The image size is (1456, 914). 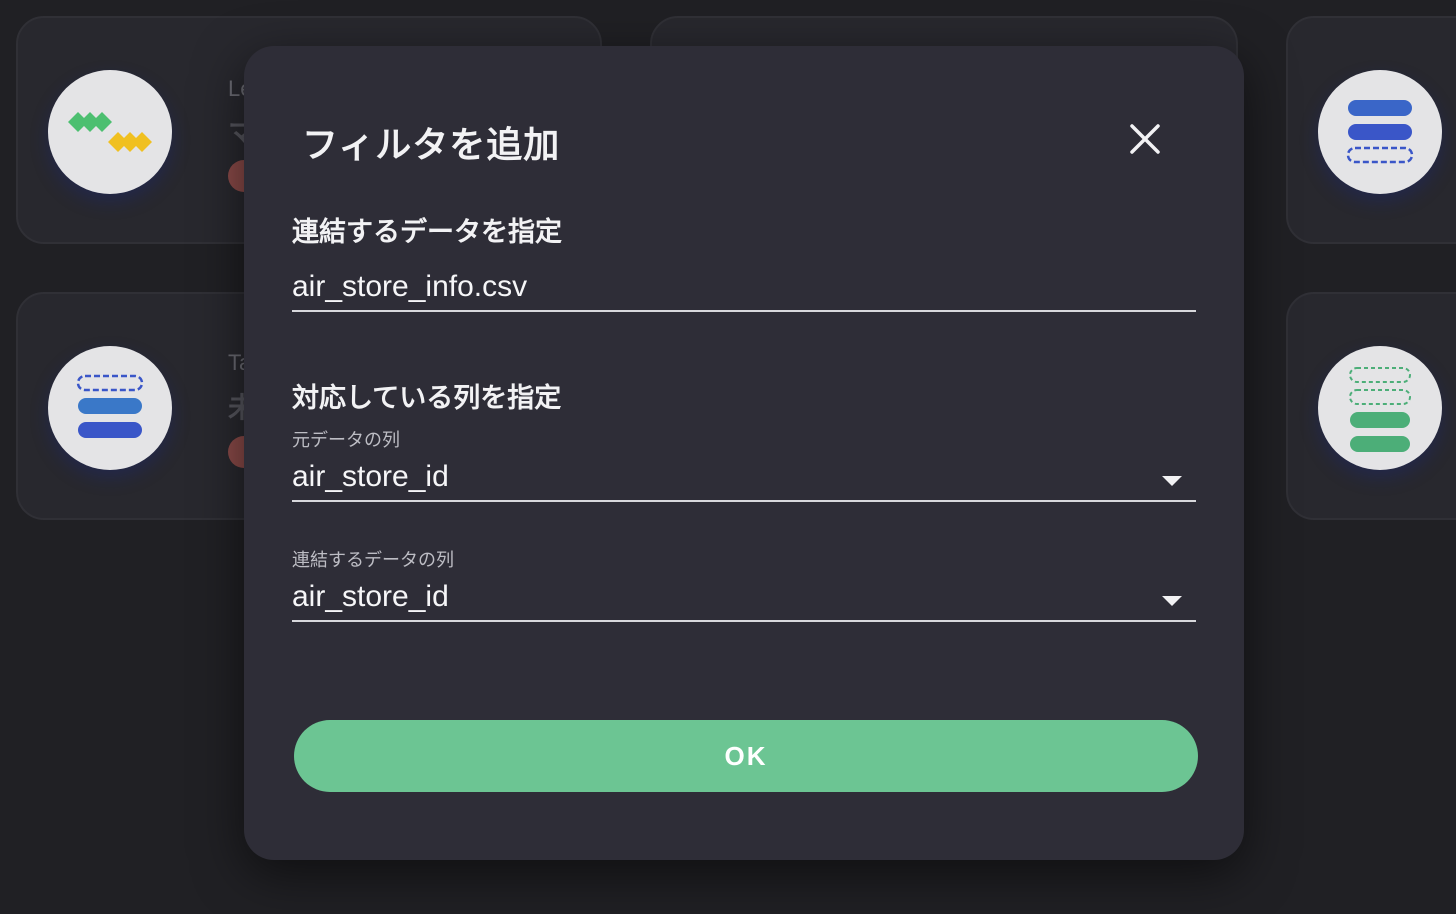 What do you see at coordinates (431, 145) in the screenshot?
I see `dialog-title: フィルタを追加` at bounding box center [431, 145].